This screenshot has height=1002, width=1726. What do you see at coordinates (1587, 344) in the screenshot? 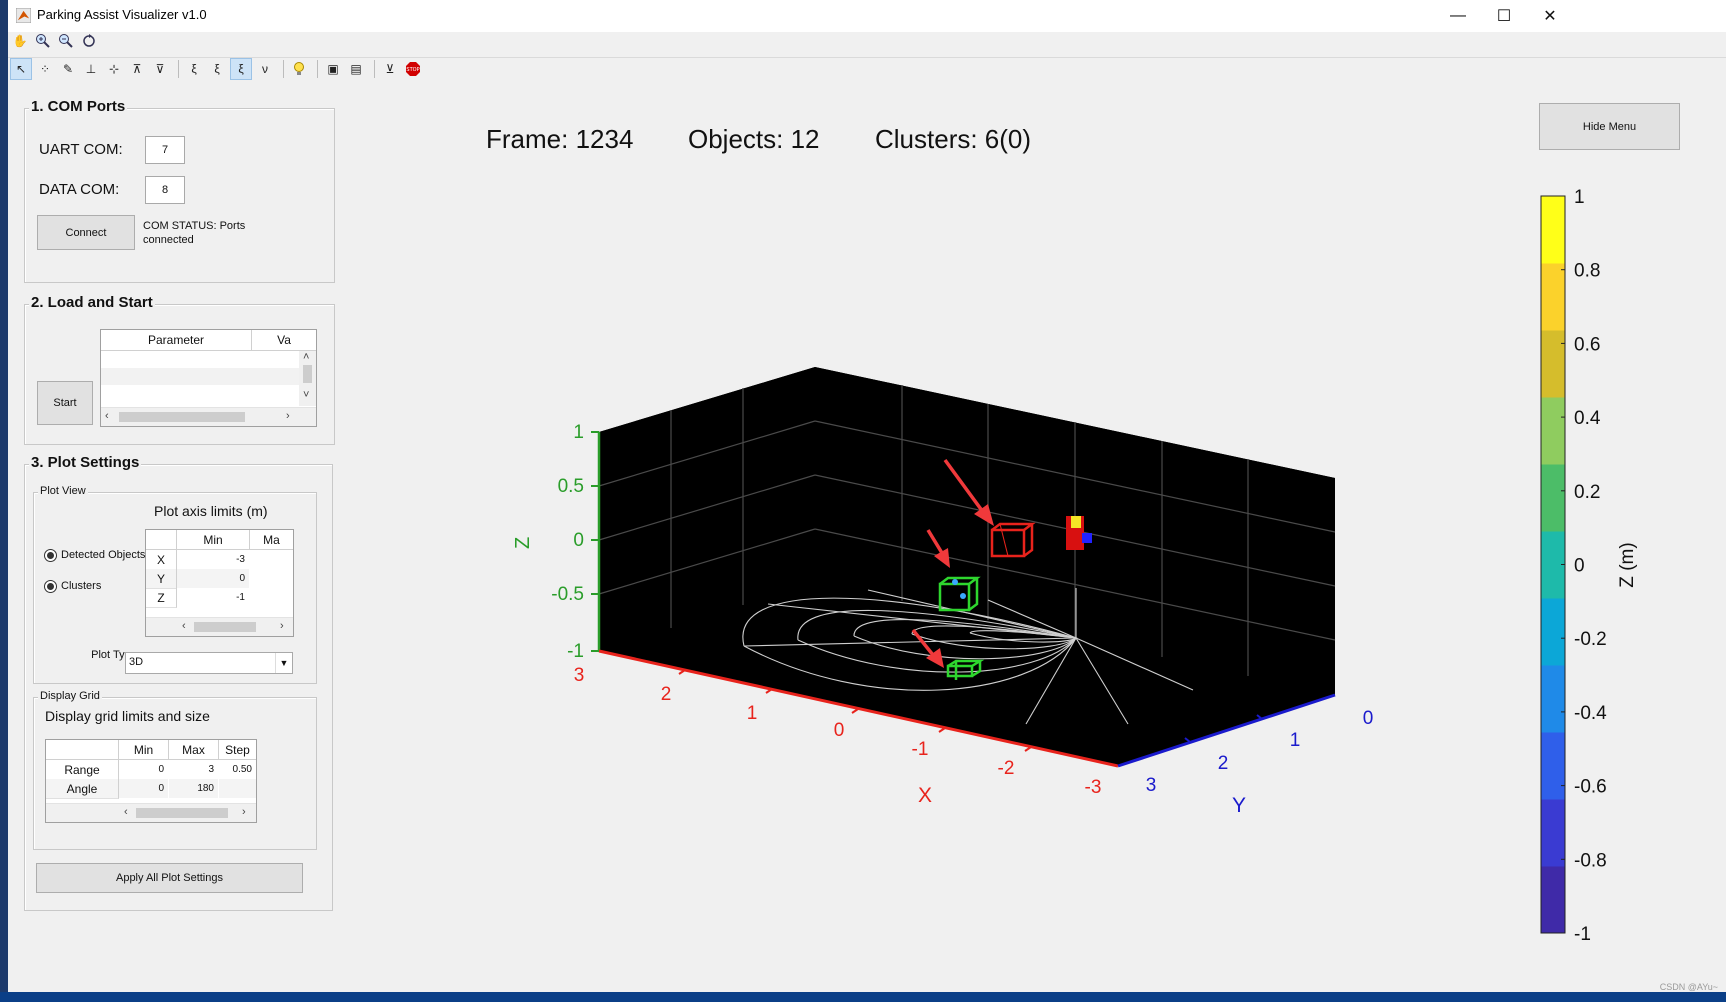
I see `colorbar-tick-label: 0.6` at bounding box center [1587, 344].